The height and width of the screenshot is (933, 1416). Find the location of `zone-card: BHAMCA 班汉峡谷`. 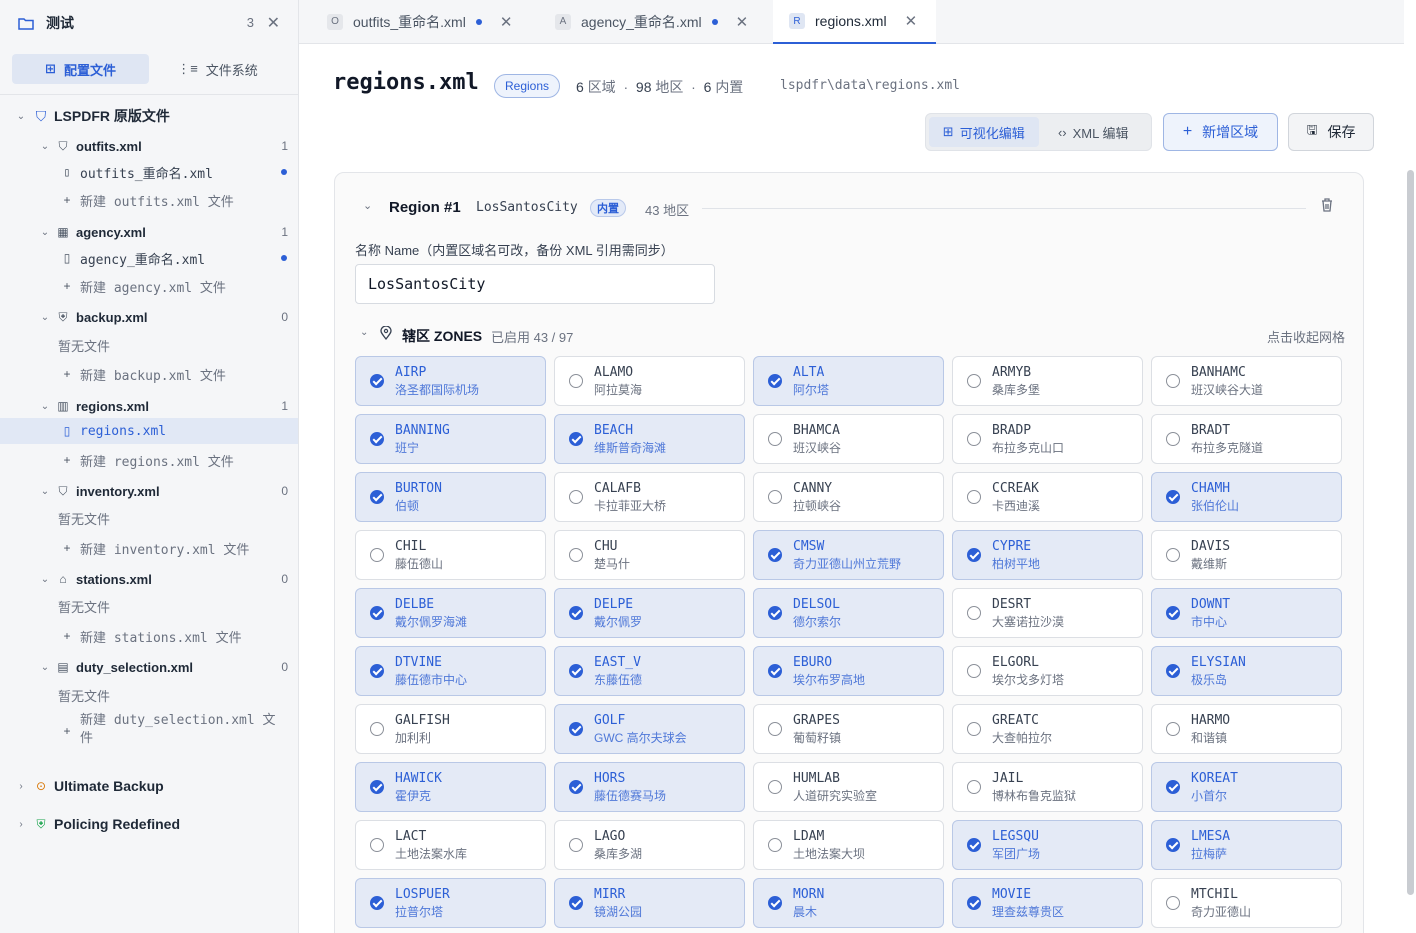

zone-card: BHAMCA 班汉峡谷 is located at coordinates (848, 439).